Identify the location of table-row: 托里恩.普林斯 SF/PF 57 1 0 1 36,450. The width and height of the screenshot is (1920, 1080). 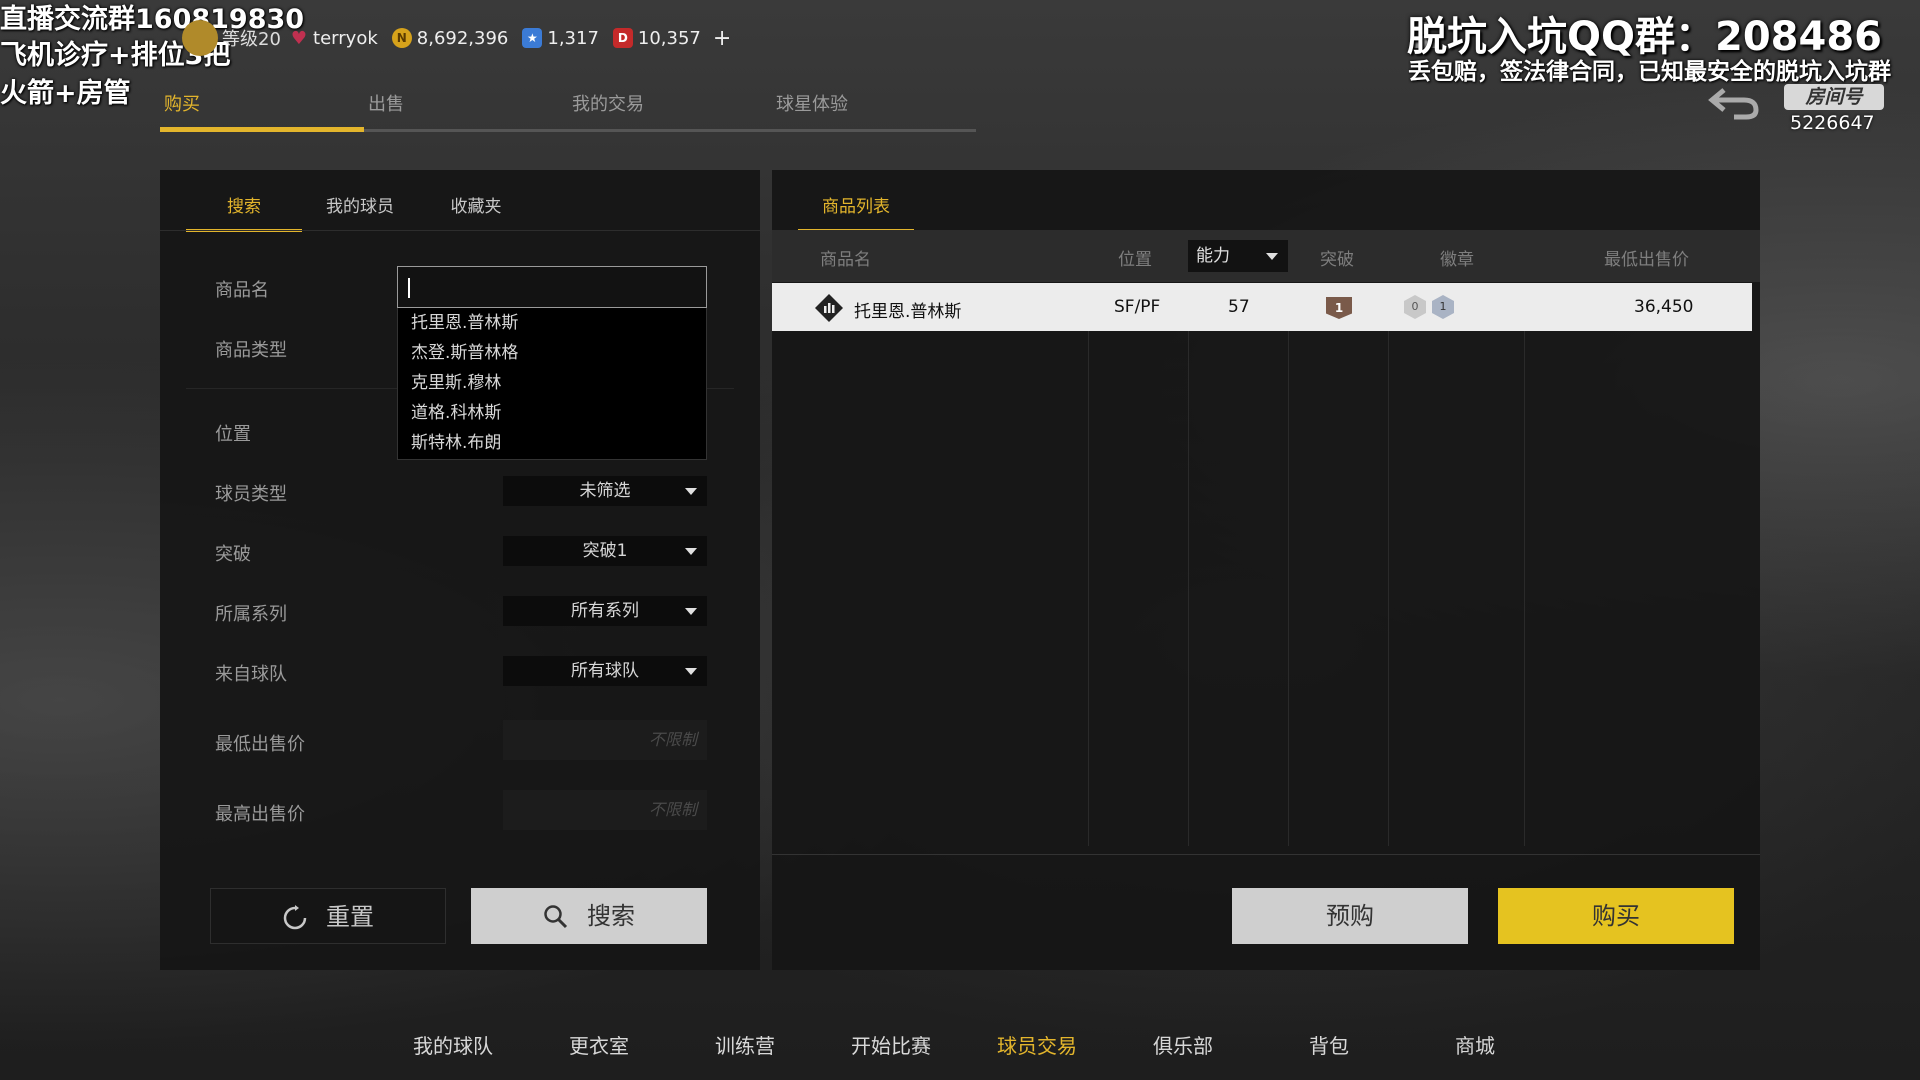
(1262, 307).